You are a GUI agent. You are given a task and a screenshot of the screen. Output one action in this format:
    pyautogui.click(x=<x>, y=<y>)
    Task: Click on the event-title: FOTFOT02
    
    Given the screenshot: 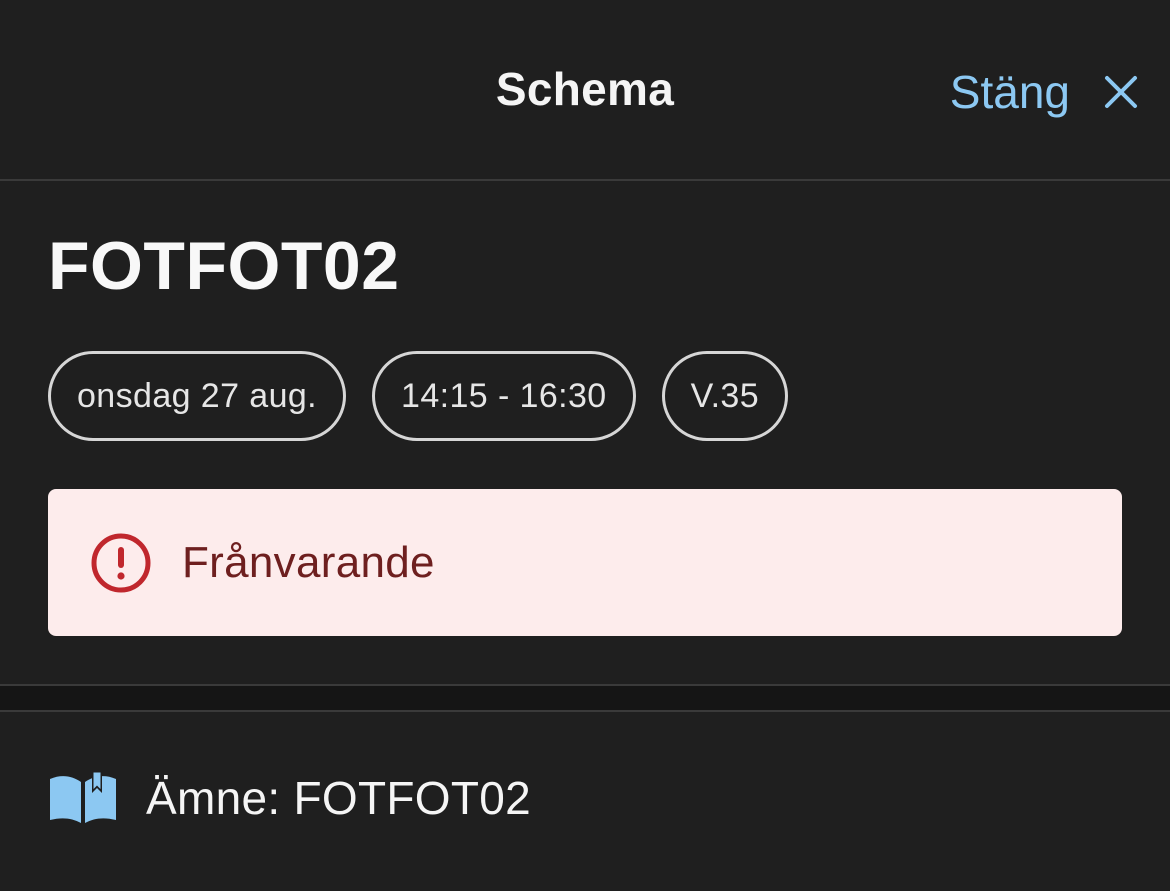 What is the action you would take?
    pyautogui.click(x=224, y=266)
    